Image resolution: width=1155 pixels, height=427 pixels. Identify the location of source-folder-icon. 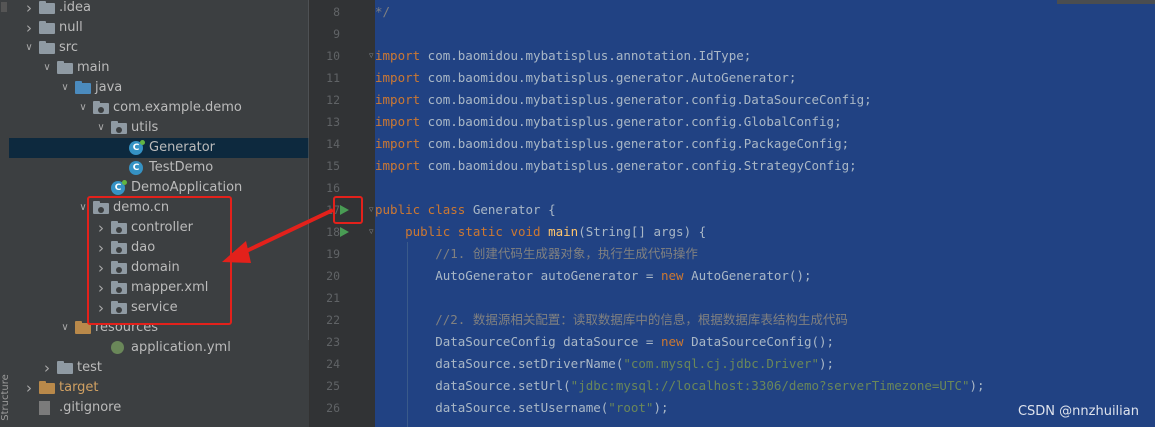
(83, 87).